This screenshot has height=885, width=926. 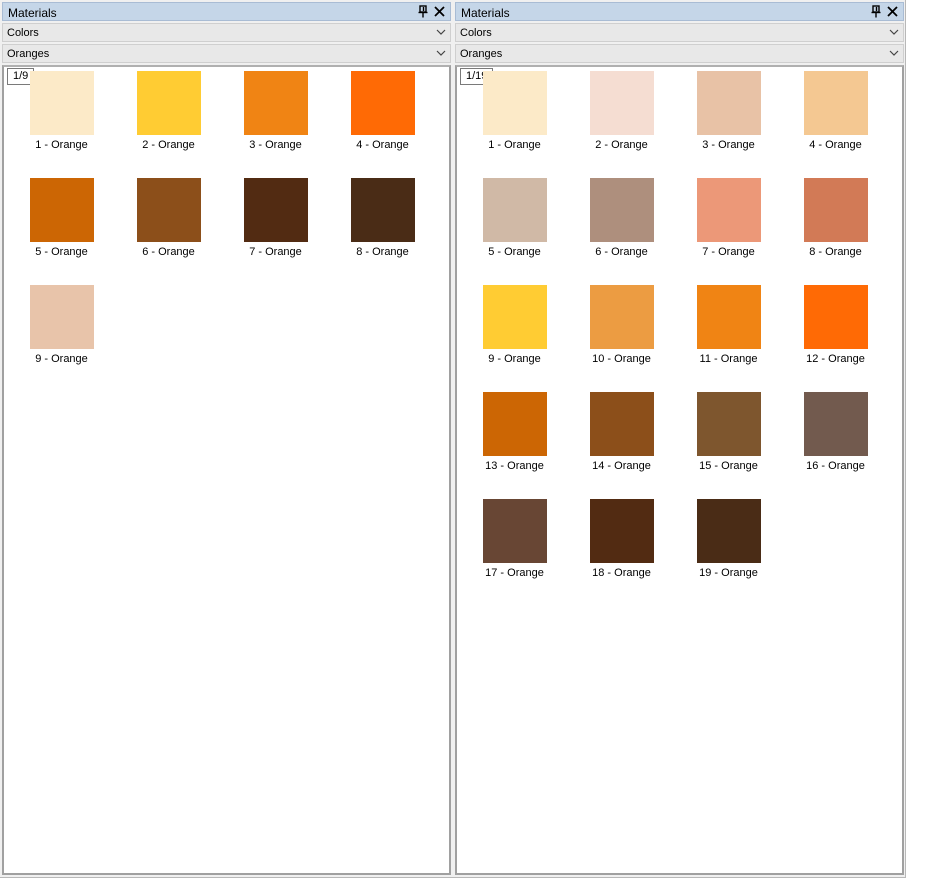 What do you see at coordinates (23, 33) in the screenshot?
I see `category-value: Colors` at bounding box center [23, 33].